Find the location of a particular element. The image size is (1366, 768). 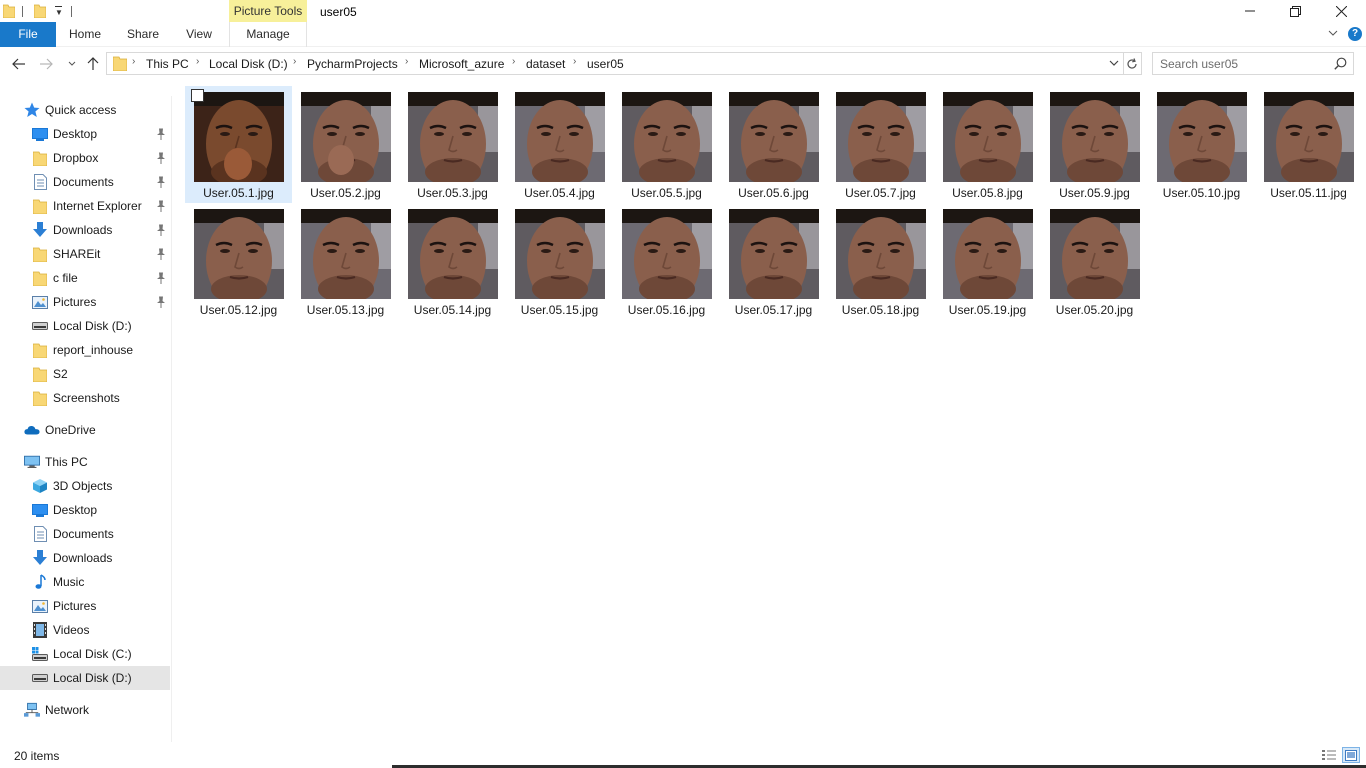

nav-network: Network is located at coordinates (85, 710).